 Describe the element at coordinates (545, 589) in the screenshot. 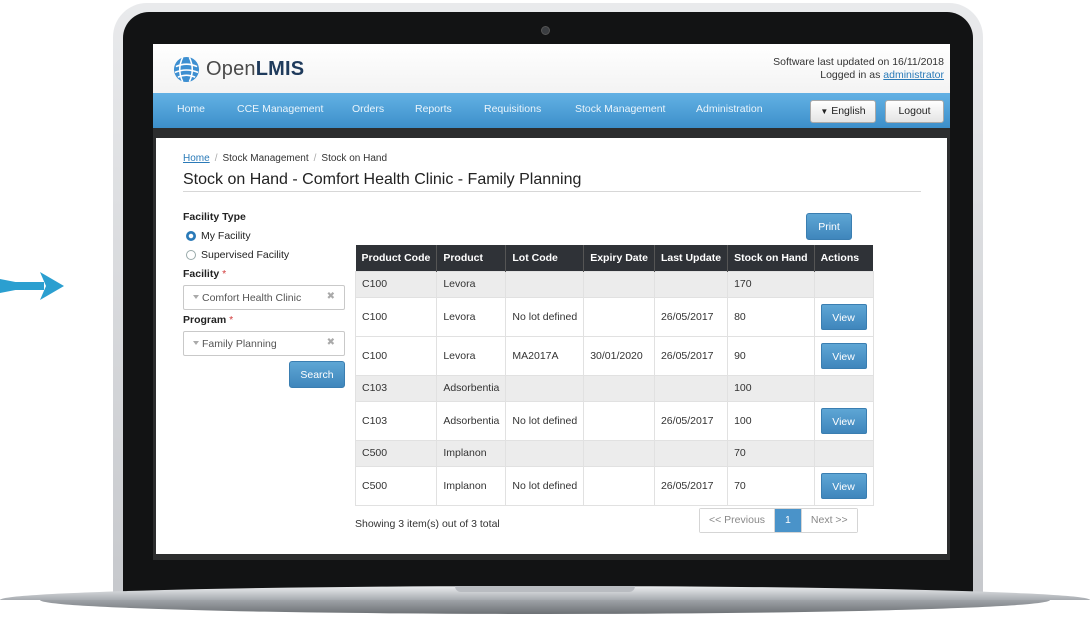

I see `laptop-notch` at that location.